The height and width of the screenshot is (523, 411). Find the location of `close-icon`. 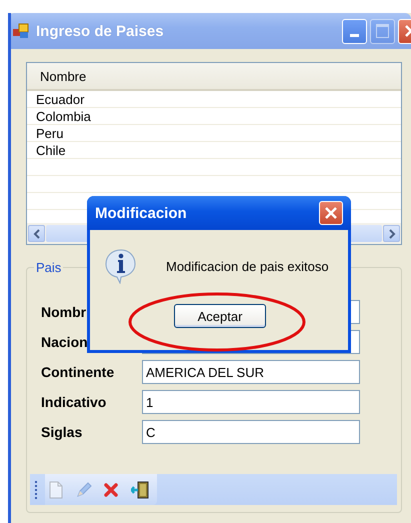

close-icon is located at coordinates (331, 213).